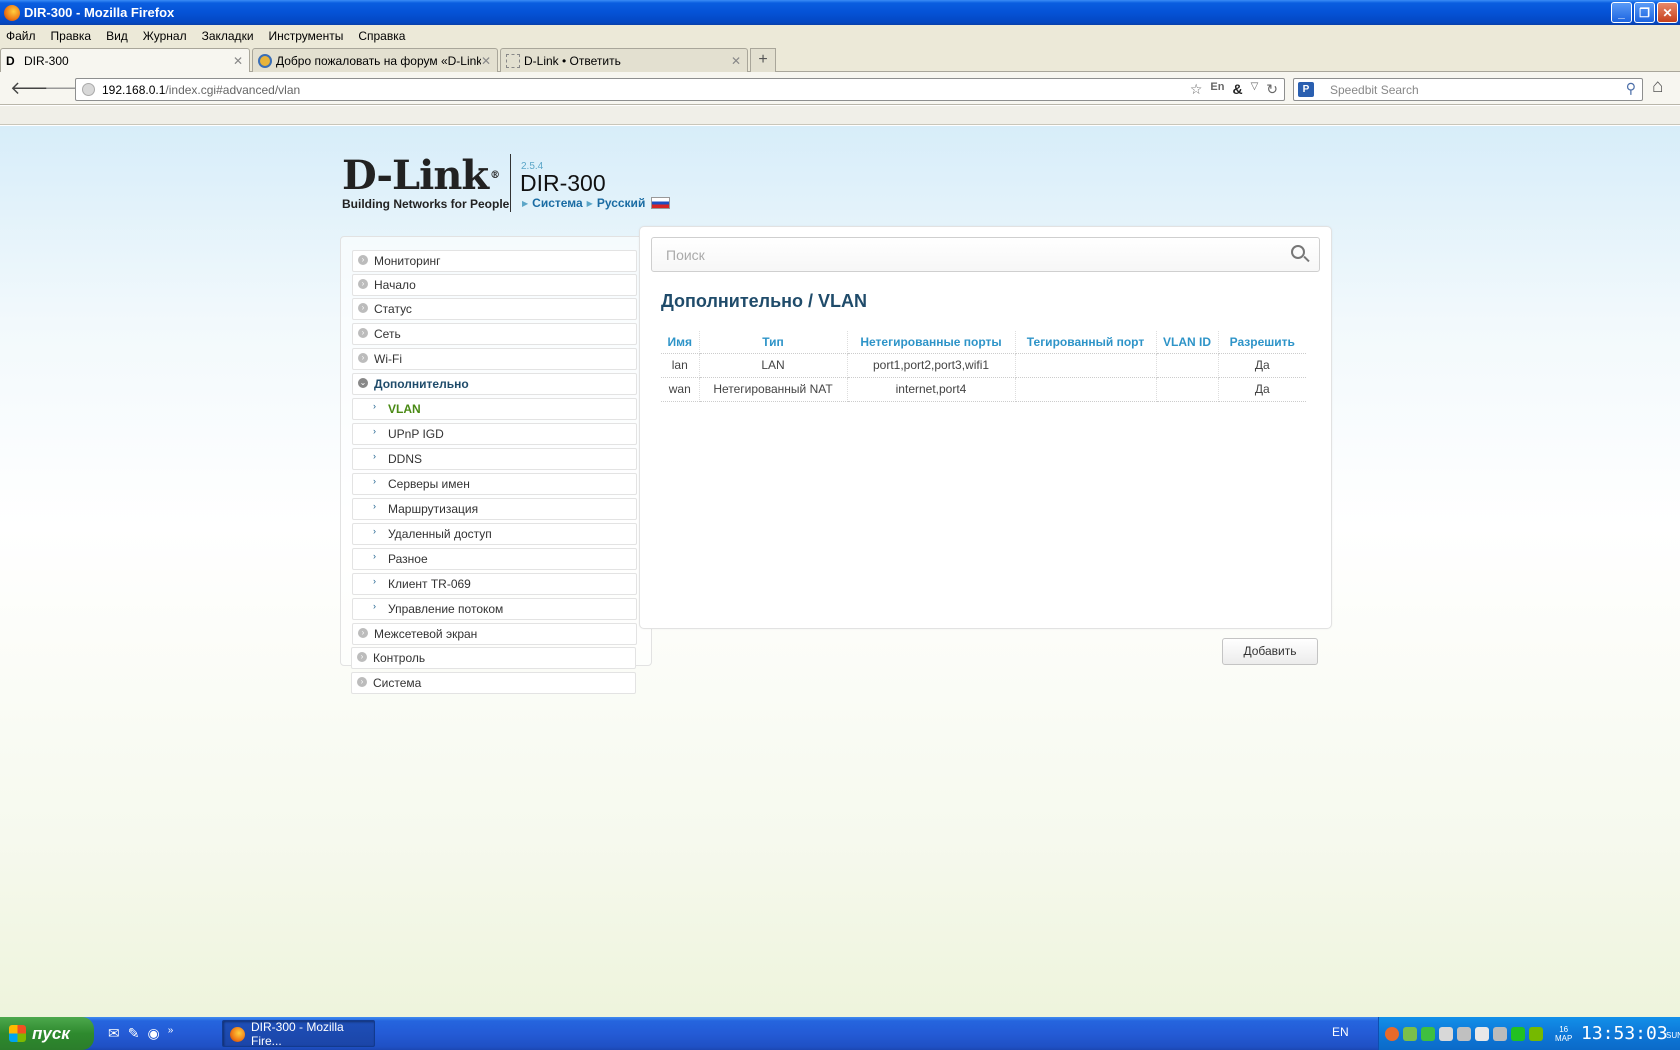  I want to click on sidebar-item-routing: › Маршрутизация, so click(494, 509).